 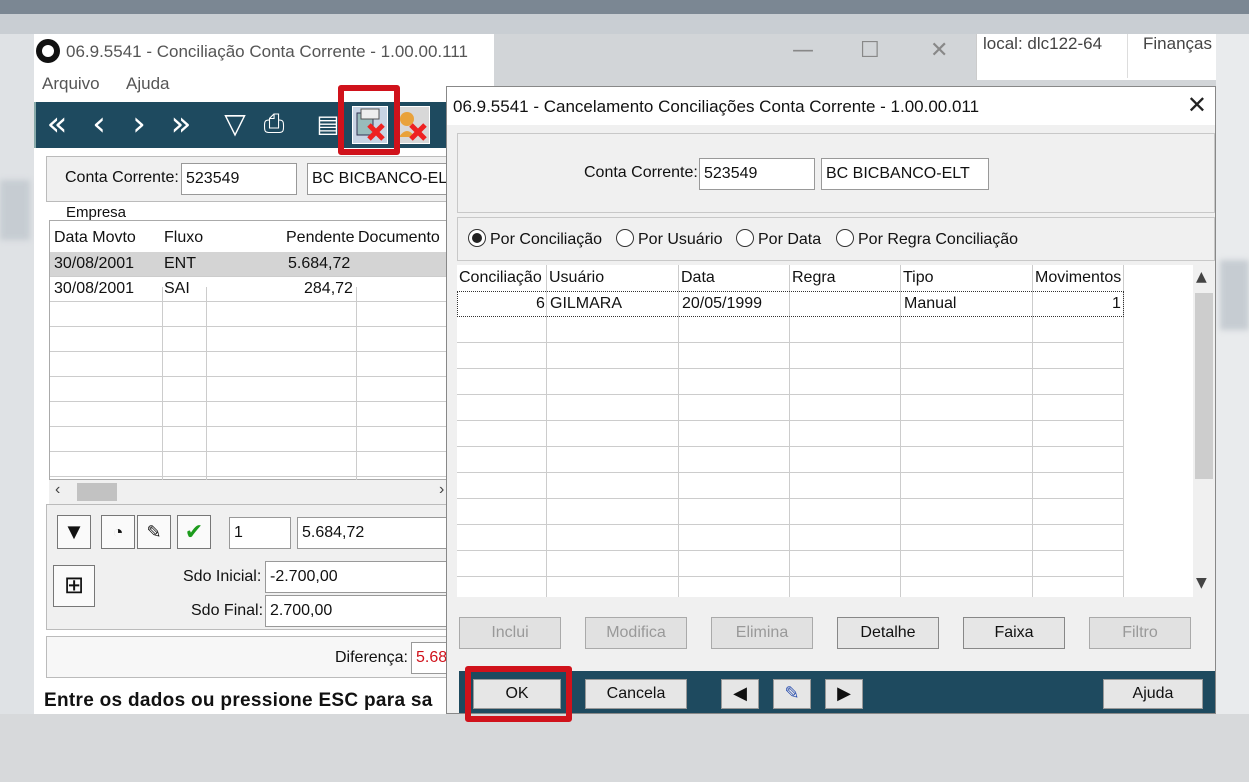 I want to click on col-header-documento: Documento, so click(x=399, y=238).